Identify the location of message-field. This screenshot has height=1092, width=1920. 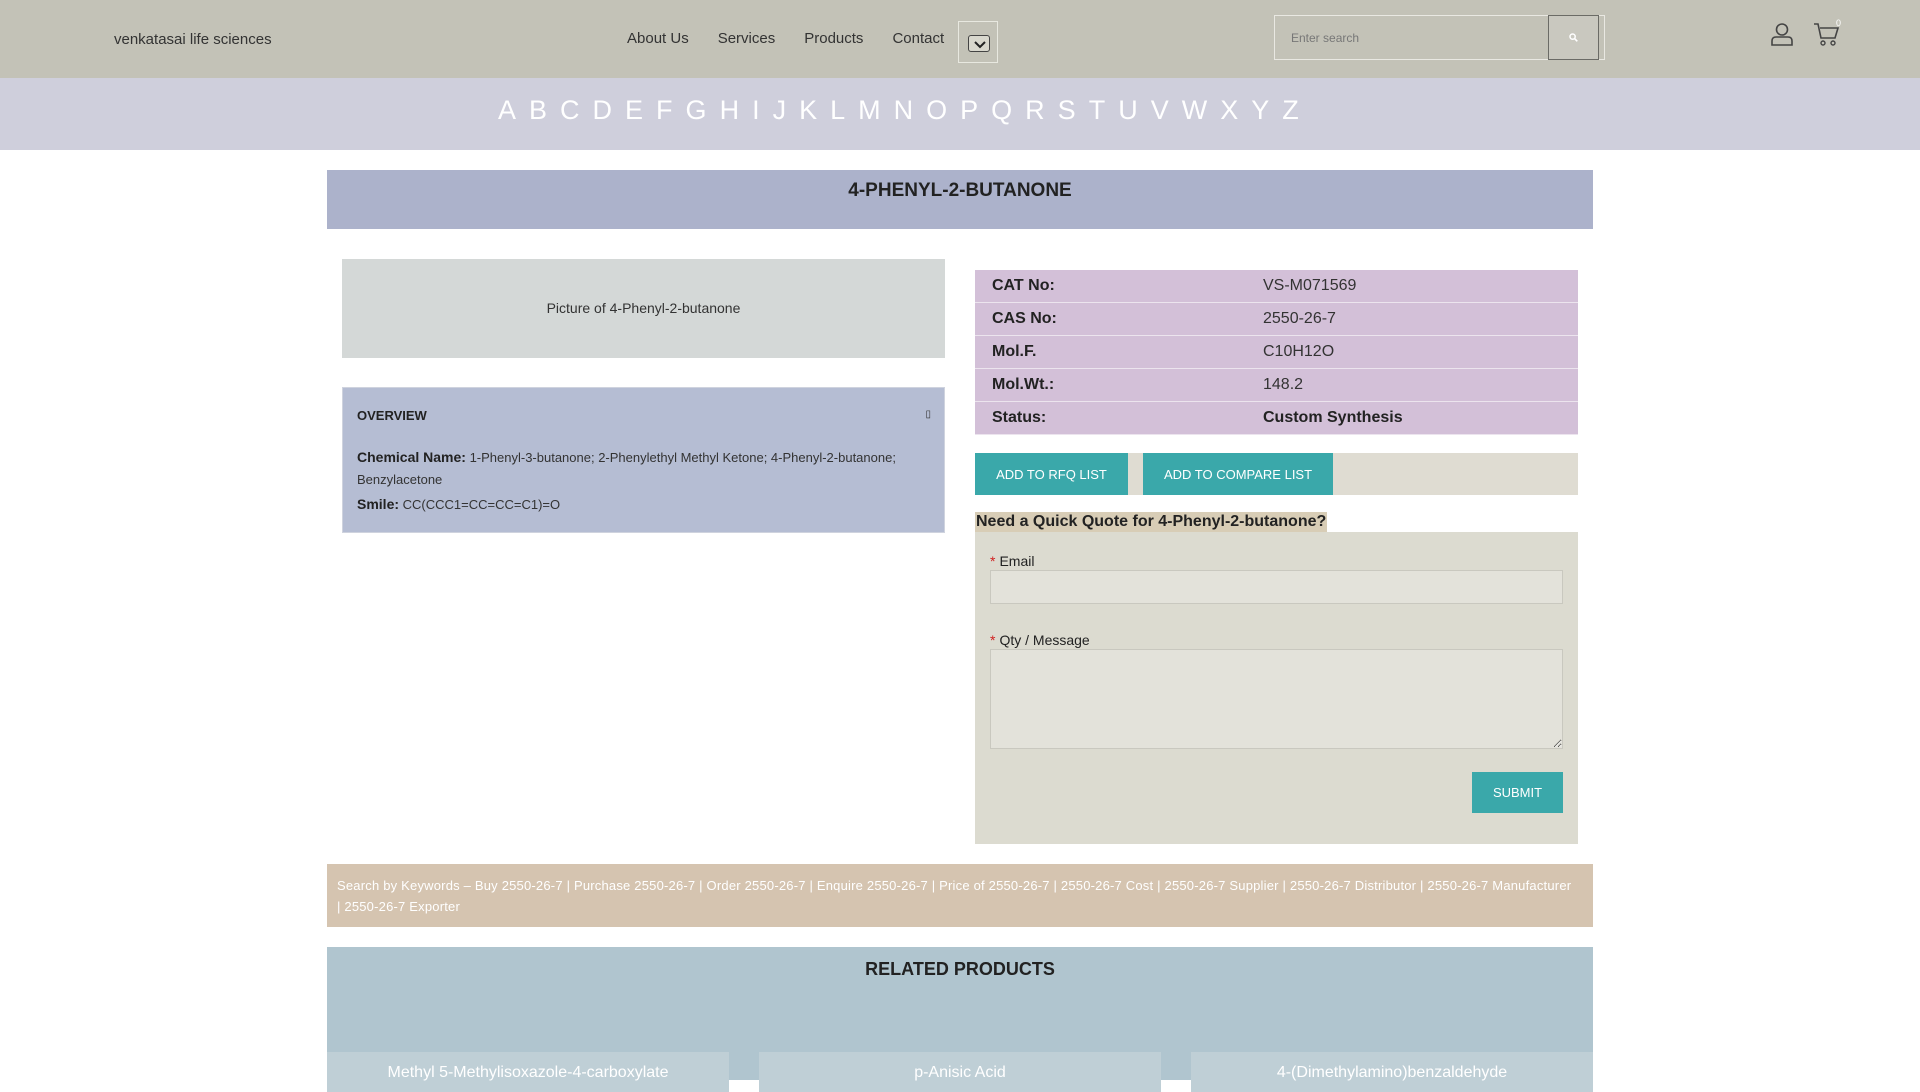
(1276, 699).